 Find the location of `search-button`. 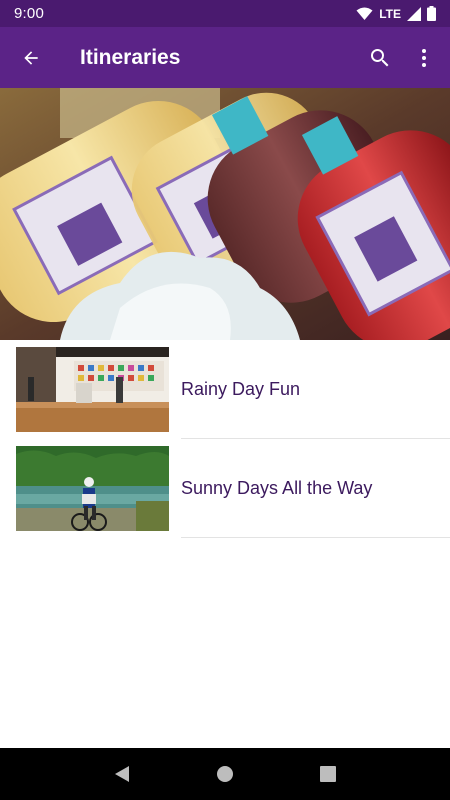

search-button is located at coordinates (380, 57).